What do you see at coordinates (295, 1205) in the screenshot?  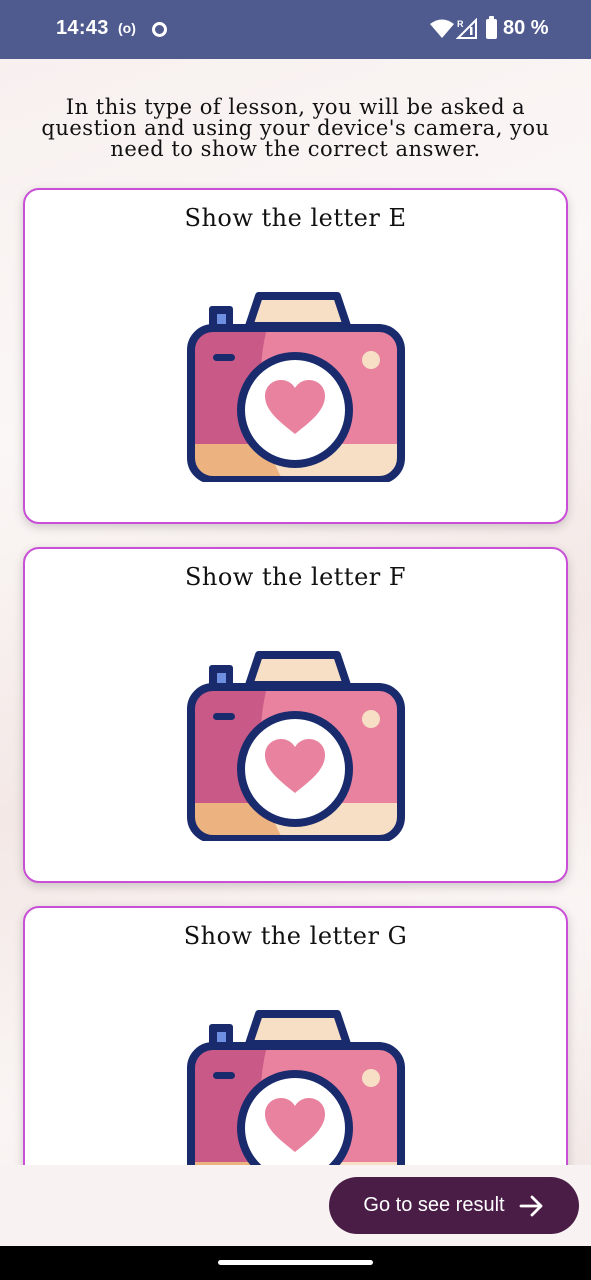 I see `bottom-action-bar: Go to see result` at bounding box center [295, 1205].